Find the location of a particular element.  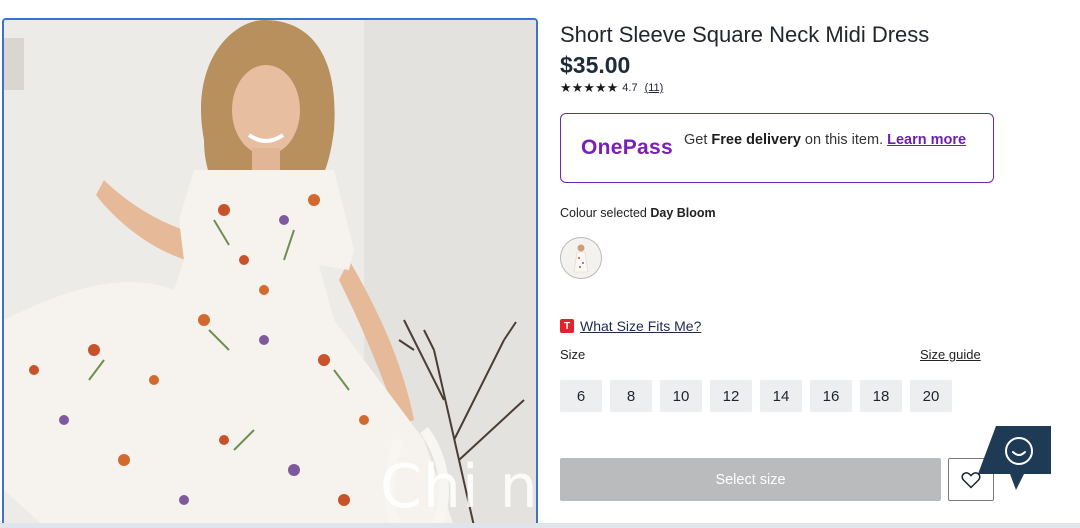

size-guide-link: Size guide is located at coordinates (950, 354).